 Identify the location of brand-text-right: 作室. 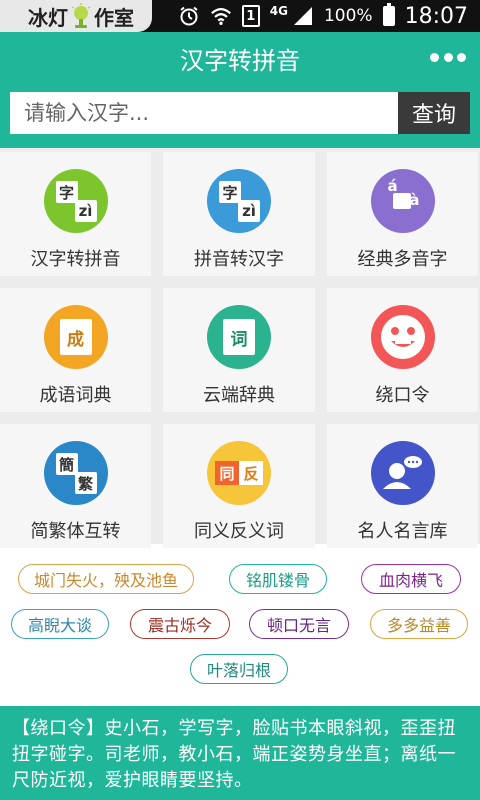
(114, 17).